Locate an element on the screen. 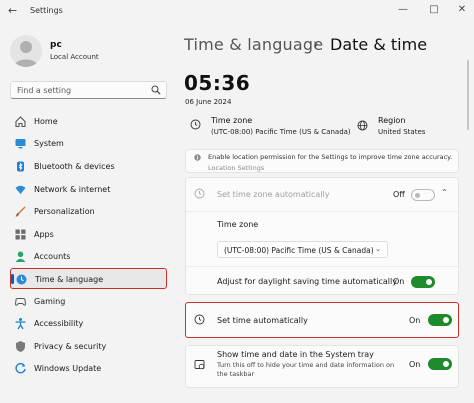 The height and width of the screenshot is (403, 474). windows-update-icon is located at coordinates (20, 368).